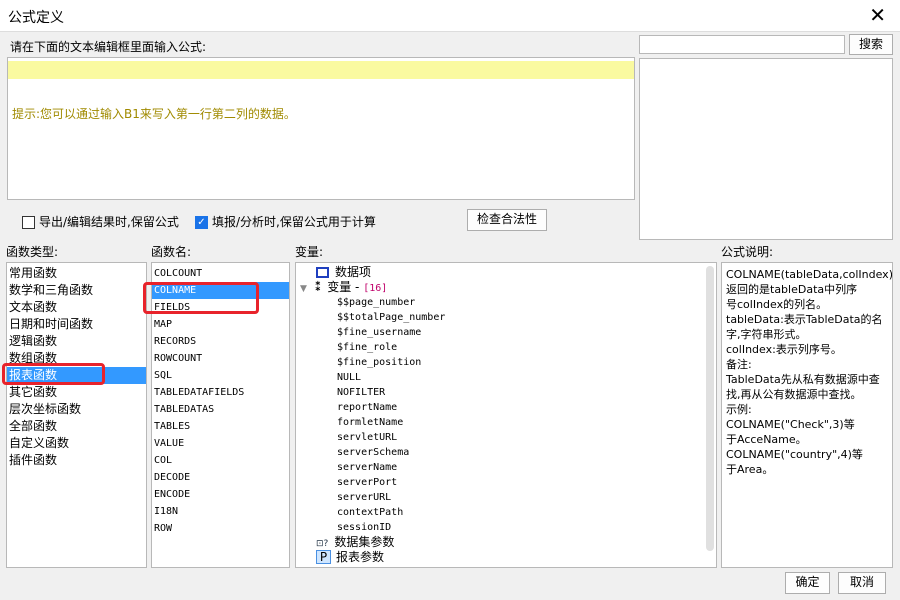 This screenshot has height=600, width=900. I want to click on variable-item: servletURL, so click(506, 437).